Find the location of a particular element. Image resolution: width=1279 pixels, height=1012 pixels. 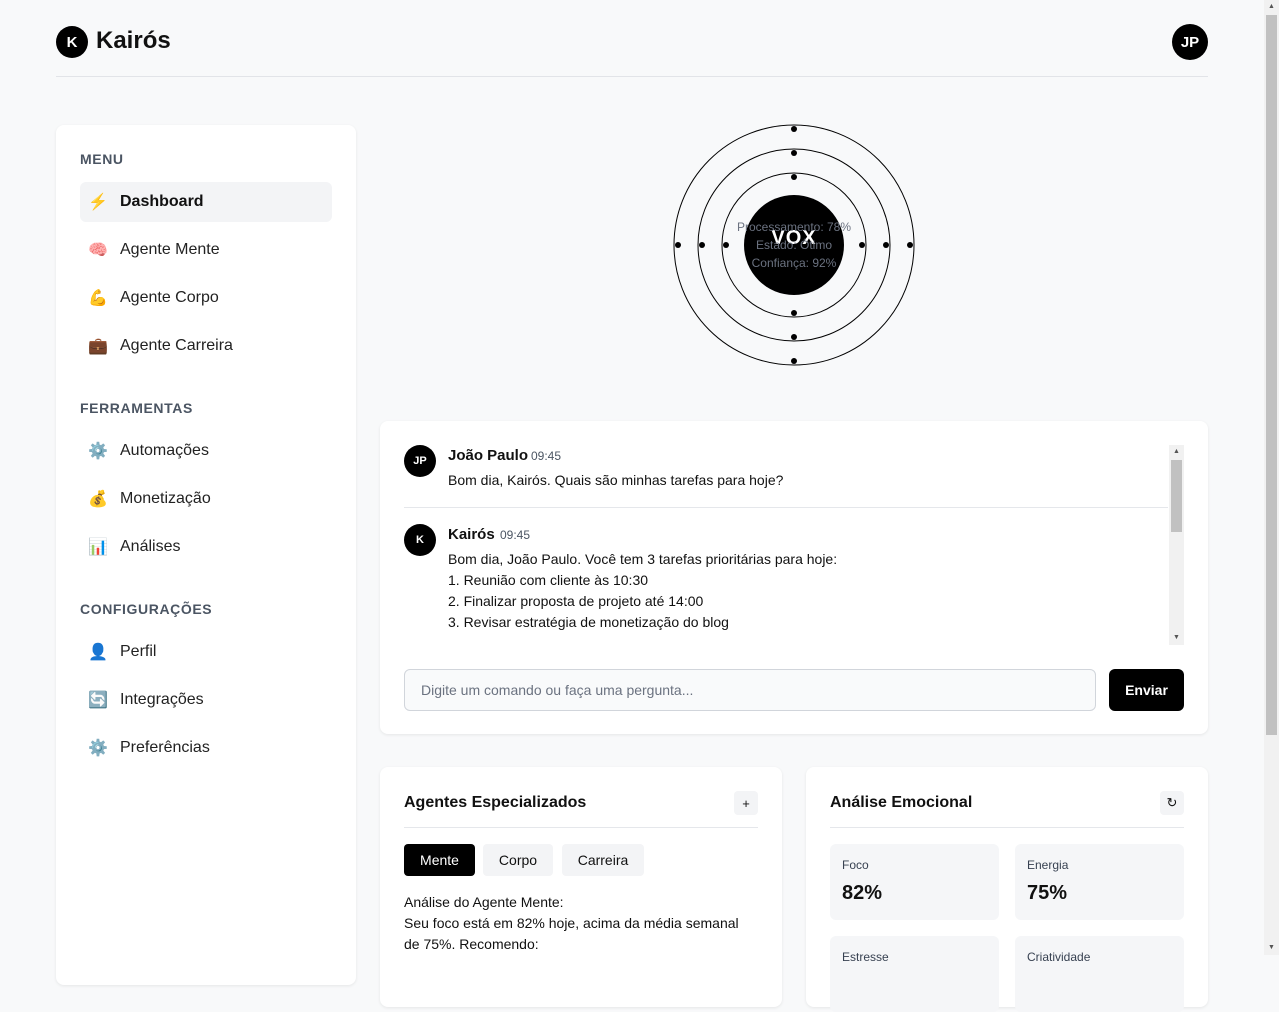

sidebar-item-preferencias: ⚙️ Preferências is located at coordinates (206, 748).